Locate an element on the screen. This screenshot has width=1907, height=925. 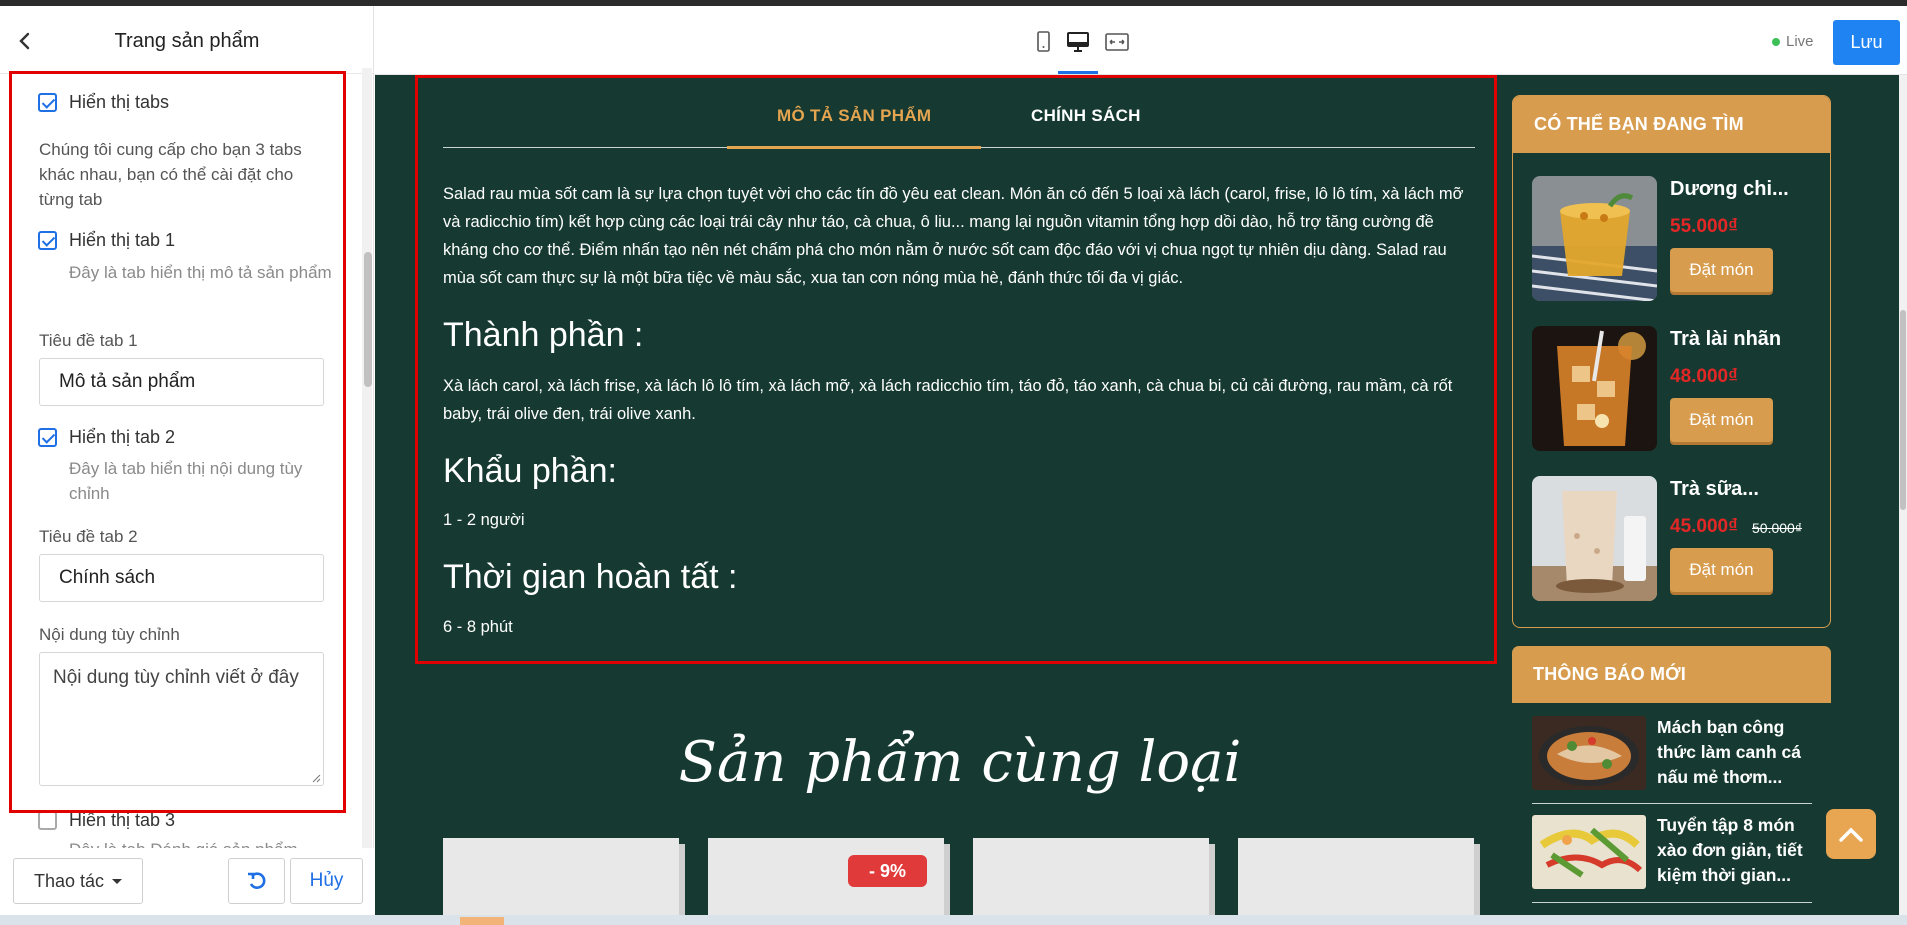
news-box-title: THÔNG BÁO MỚI is located at coordinates (1671, 674).